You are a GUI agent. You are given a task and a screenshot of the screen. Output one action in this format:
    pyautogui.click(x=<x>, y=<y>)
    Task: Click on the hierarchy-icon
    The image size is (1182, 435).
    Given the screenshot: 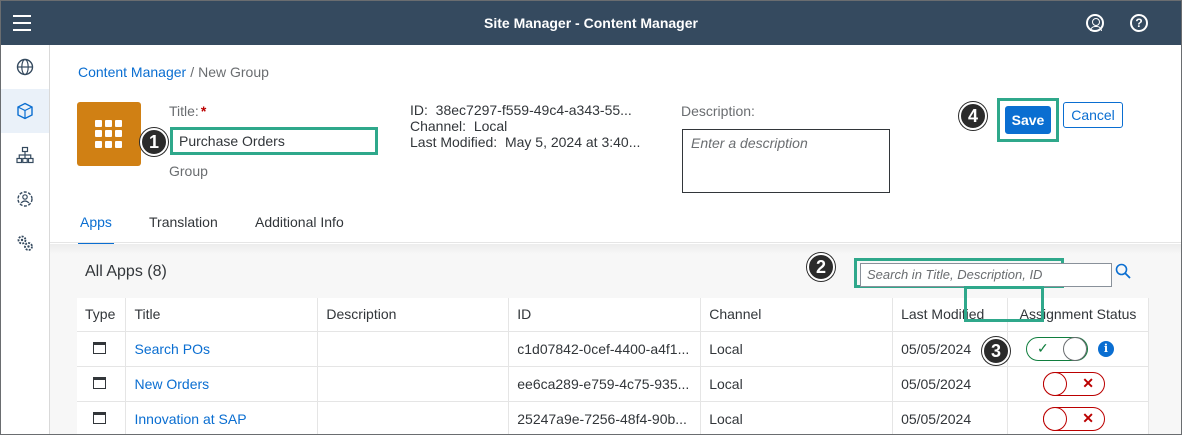 What is the action you would take?
    pyautogui.click(x=25, y=155)
    